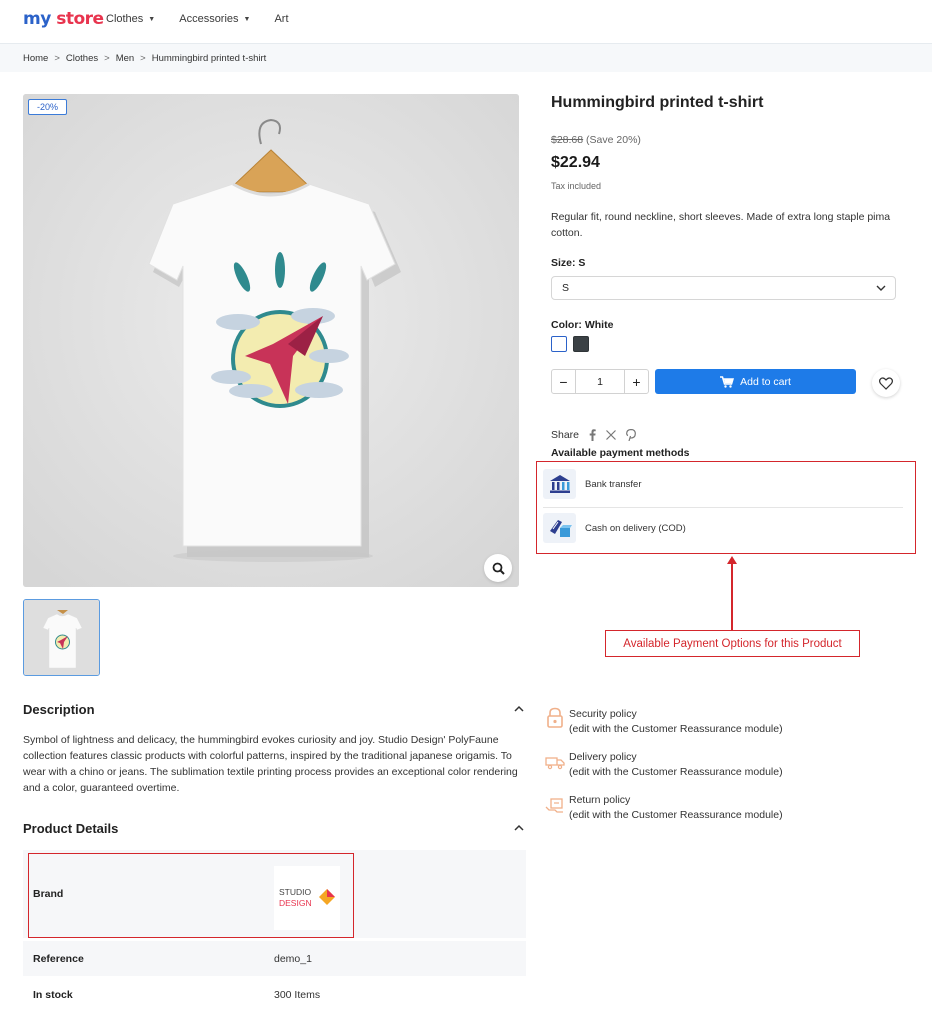  I want to click on payment-method-bank-transfer: Bank transfer, so click(723, 484).